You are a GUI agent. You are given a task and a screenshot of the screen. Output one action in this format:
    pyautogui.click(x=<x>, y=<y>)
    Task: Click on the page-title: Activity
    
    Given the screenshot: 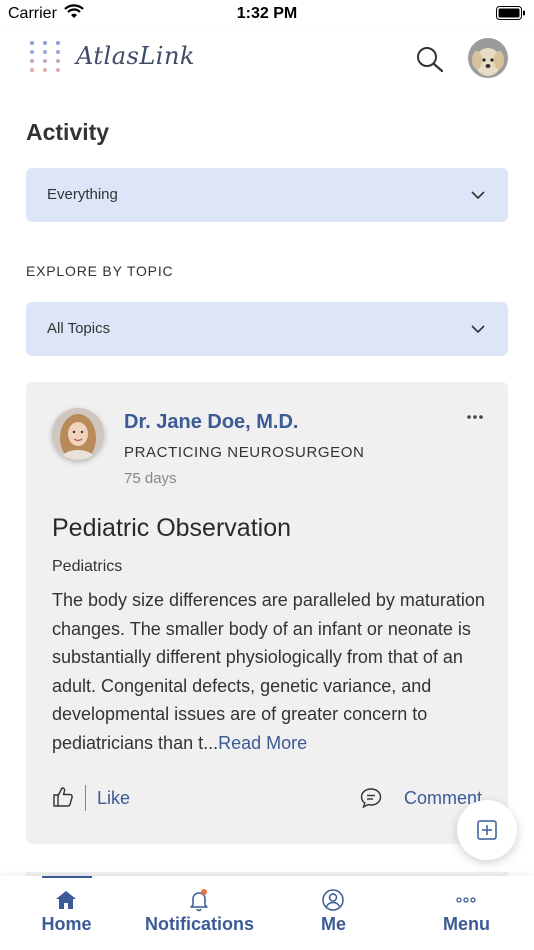 What is the action you would take?
    pyautogui.click(x=68, y=132)
    